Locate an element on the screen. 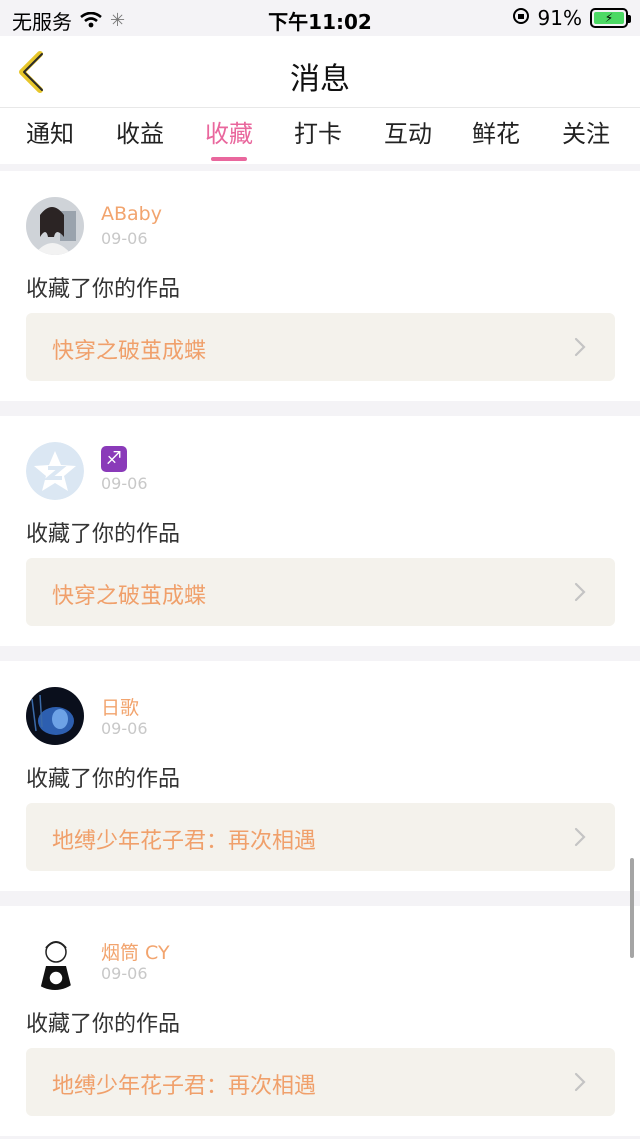 The width and height of the screenshot is (640, 1139). username: ABaby is located at coordinates (131, 214).